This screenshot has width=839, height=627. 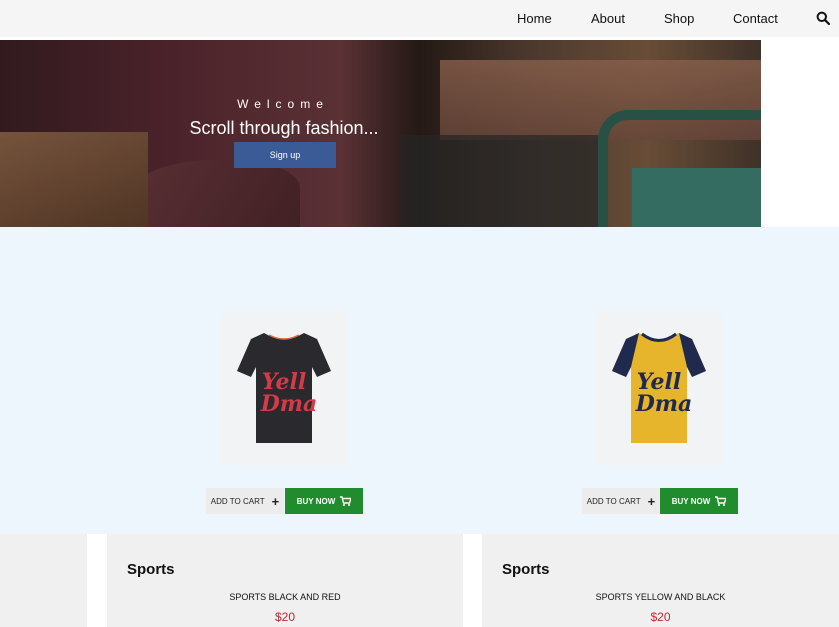 What do you see at coordinates (679, 18) in the screenshot?
I see `nav-shop-link: Shop` at bounding box center [679, 18].